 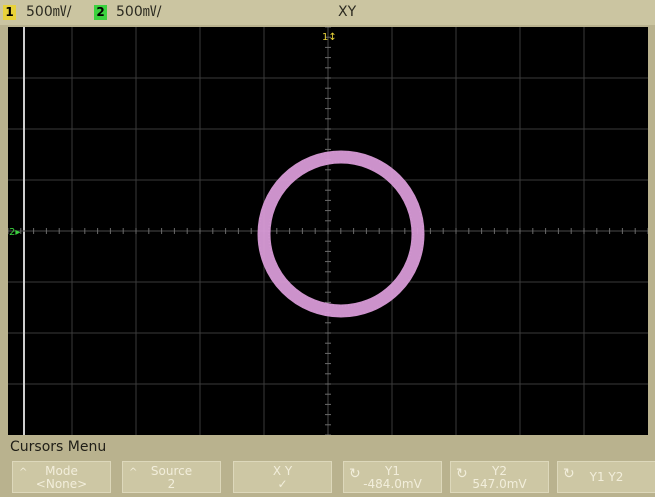 I want to click on softkey-value: <None>, so click(x=61, y=484).